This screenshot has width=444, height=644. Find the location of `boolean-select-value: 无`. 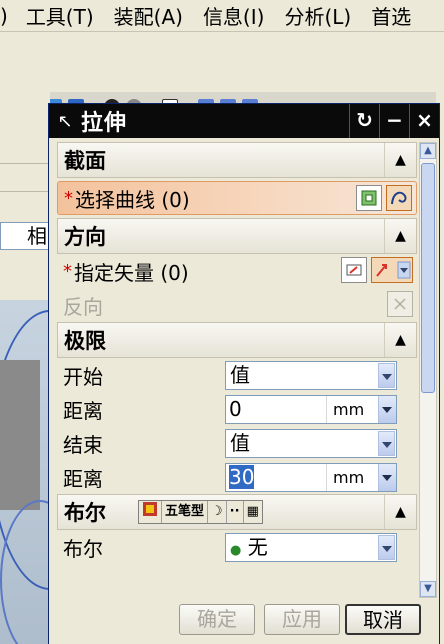

boolean-select-value: 无 is located at coordinates (257, 547).